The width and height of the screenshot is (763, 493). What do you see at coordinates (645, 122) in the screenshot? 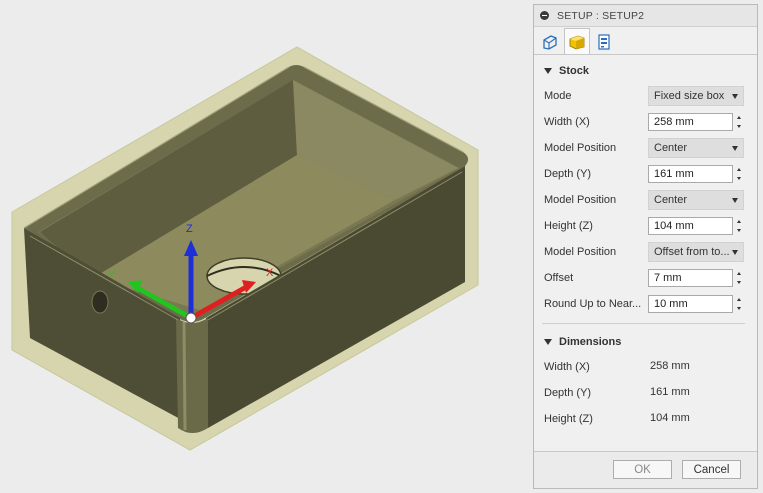
I see `stock-width-row: Width (X) 258 mm` at bounding box center [645, 122].